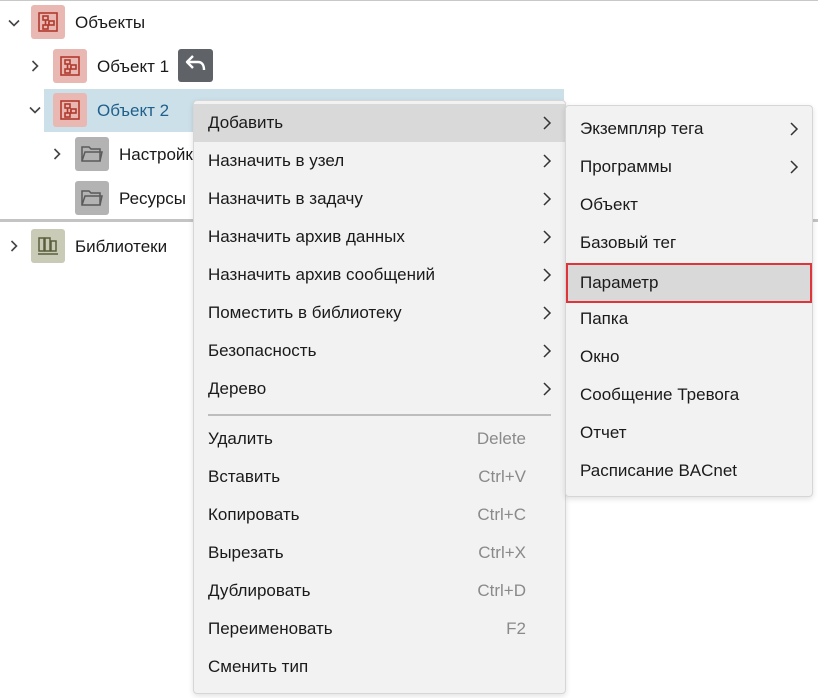 This screenshot has width=818, height=698. Describe the element at coordinates (379, 591) in the screenshot. I see `menu-item-duplicate: Дублировать Ctrl+D` at that location.